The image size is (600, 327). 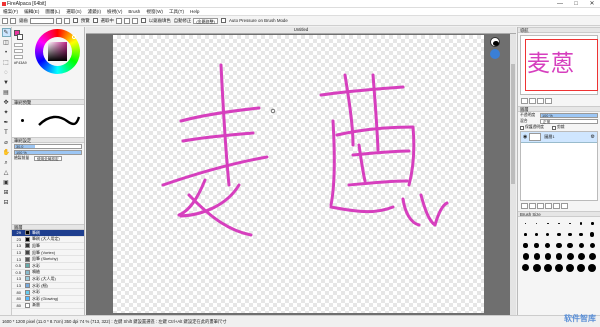 What do you see at coordinates (301, 30) in the screenshot?
I see `document-tab: Untitled` at bounding box center [301, 30].